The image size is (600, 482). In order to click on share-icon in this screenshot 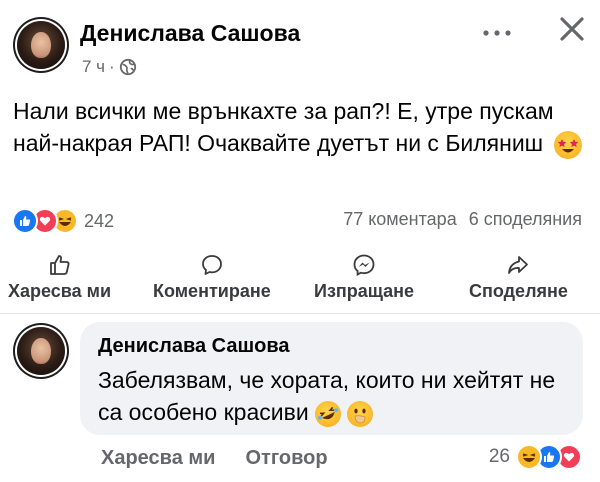, I will do `click(518, 265)`.